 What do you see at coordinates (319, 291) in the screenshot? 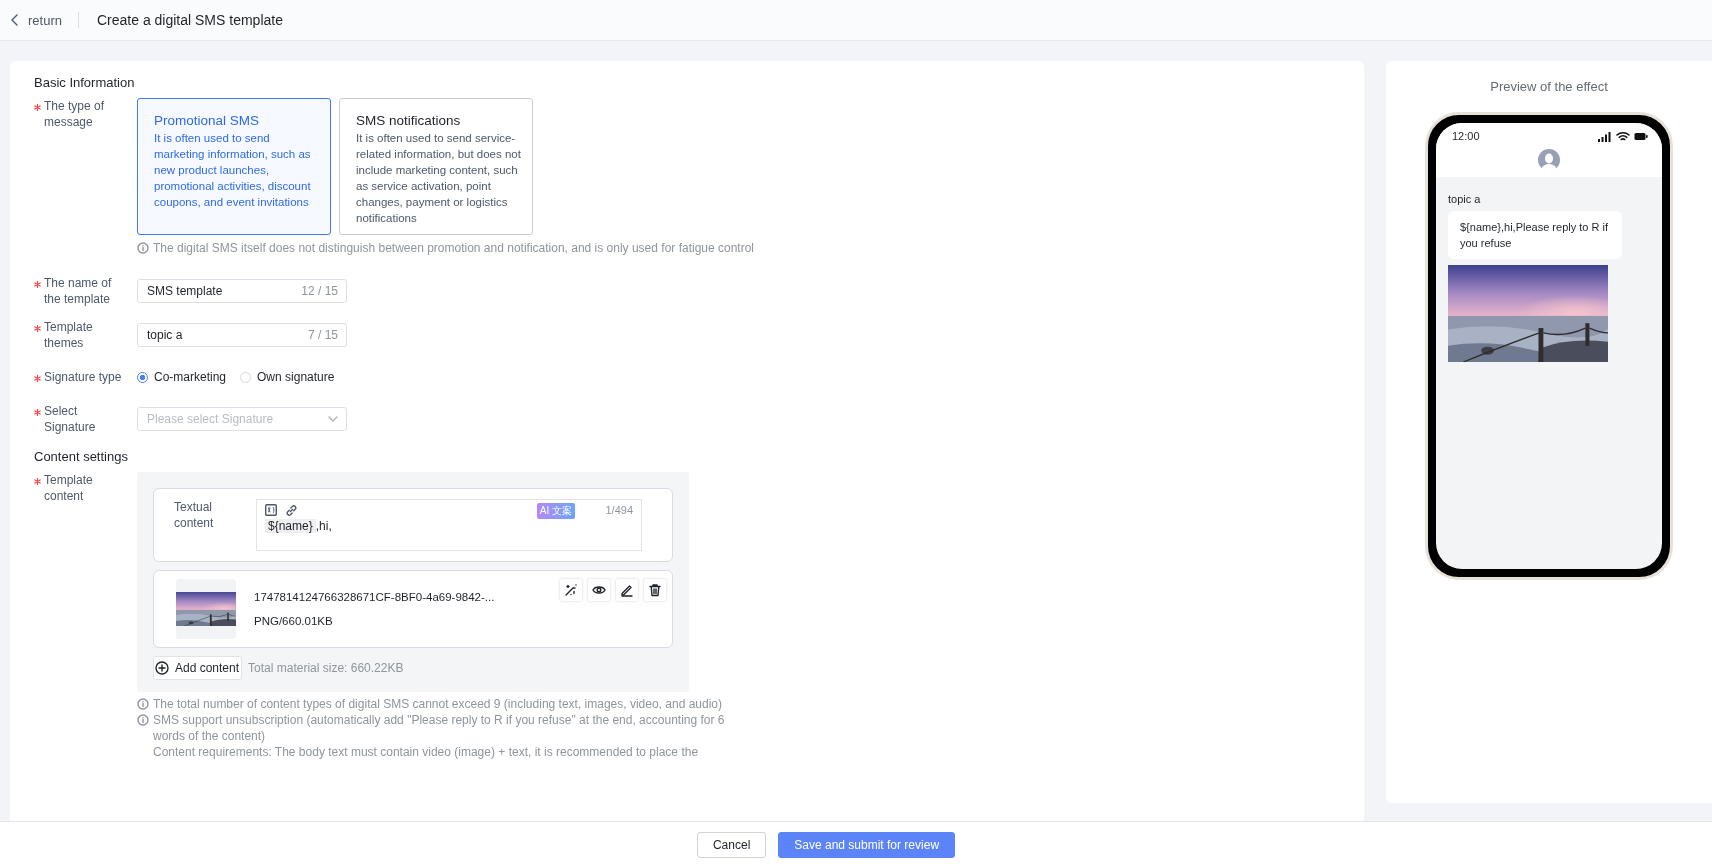
I see `char-counter: 12 / 15` at bounding box center [319, 291].